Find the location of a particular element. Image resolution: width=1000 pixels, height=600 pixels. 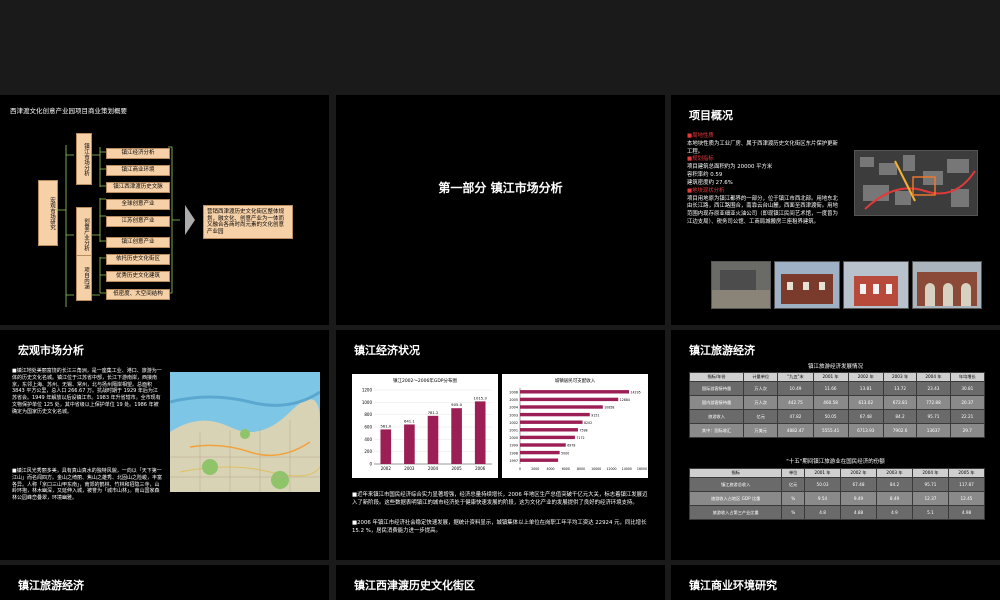

table-cell: 万人次 is located at coordinates (761, 388).